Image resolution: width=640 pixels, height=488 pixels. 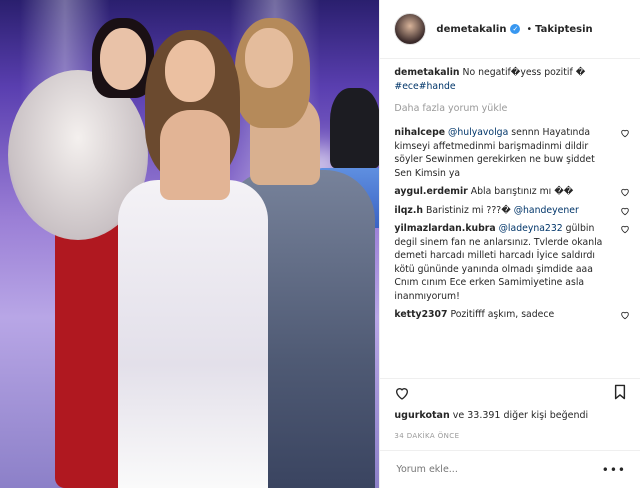 I want to click on comment-mention: @hulyavolga, so click(x=478, y=132).